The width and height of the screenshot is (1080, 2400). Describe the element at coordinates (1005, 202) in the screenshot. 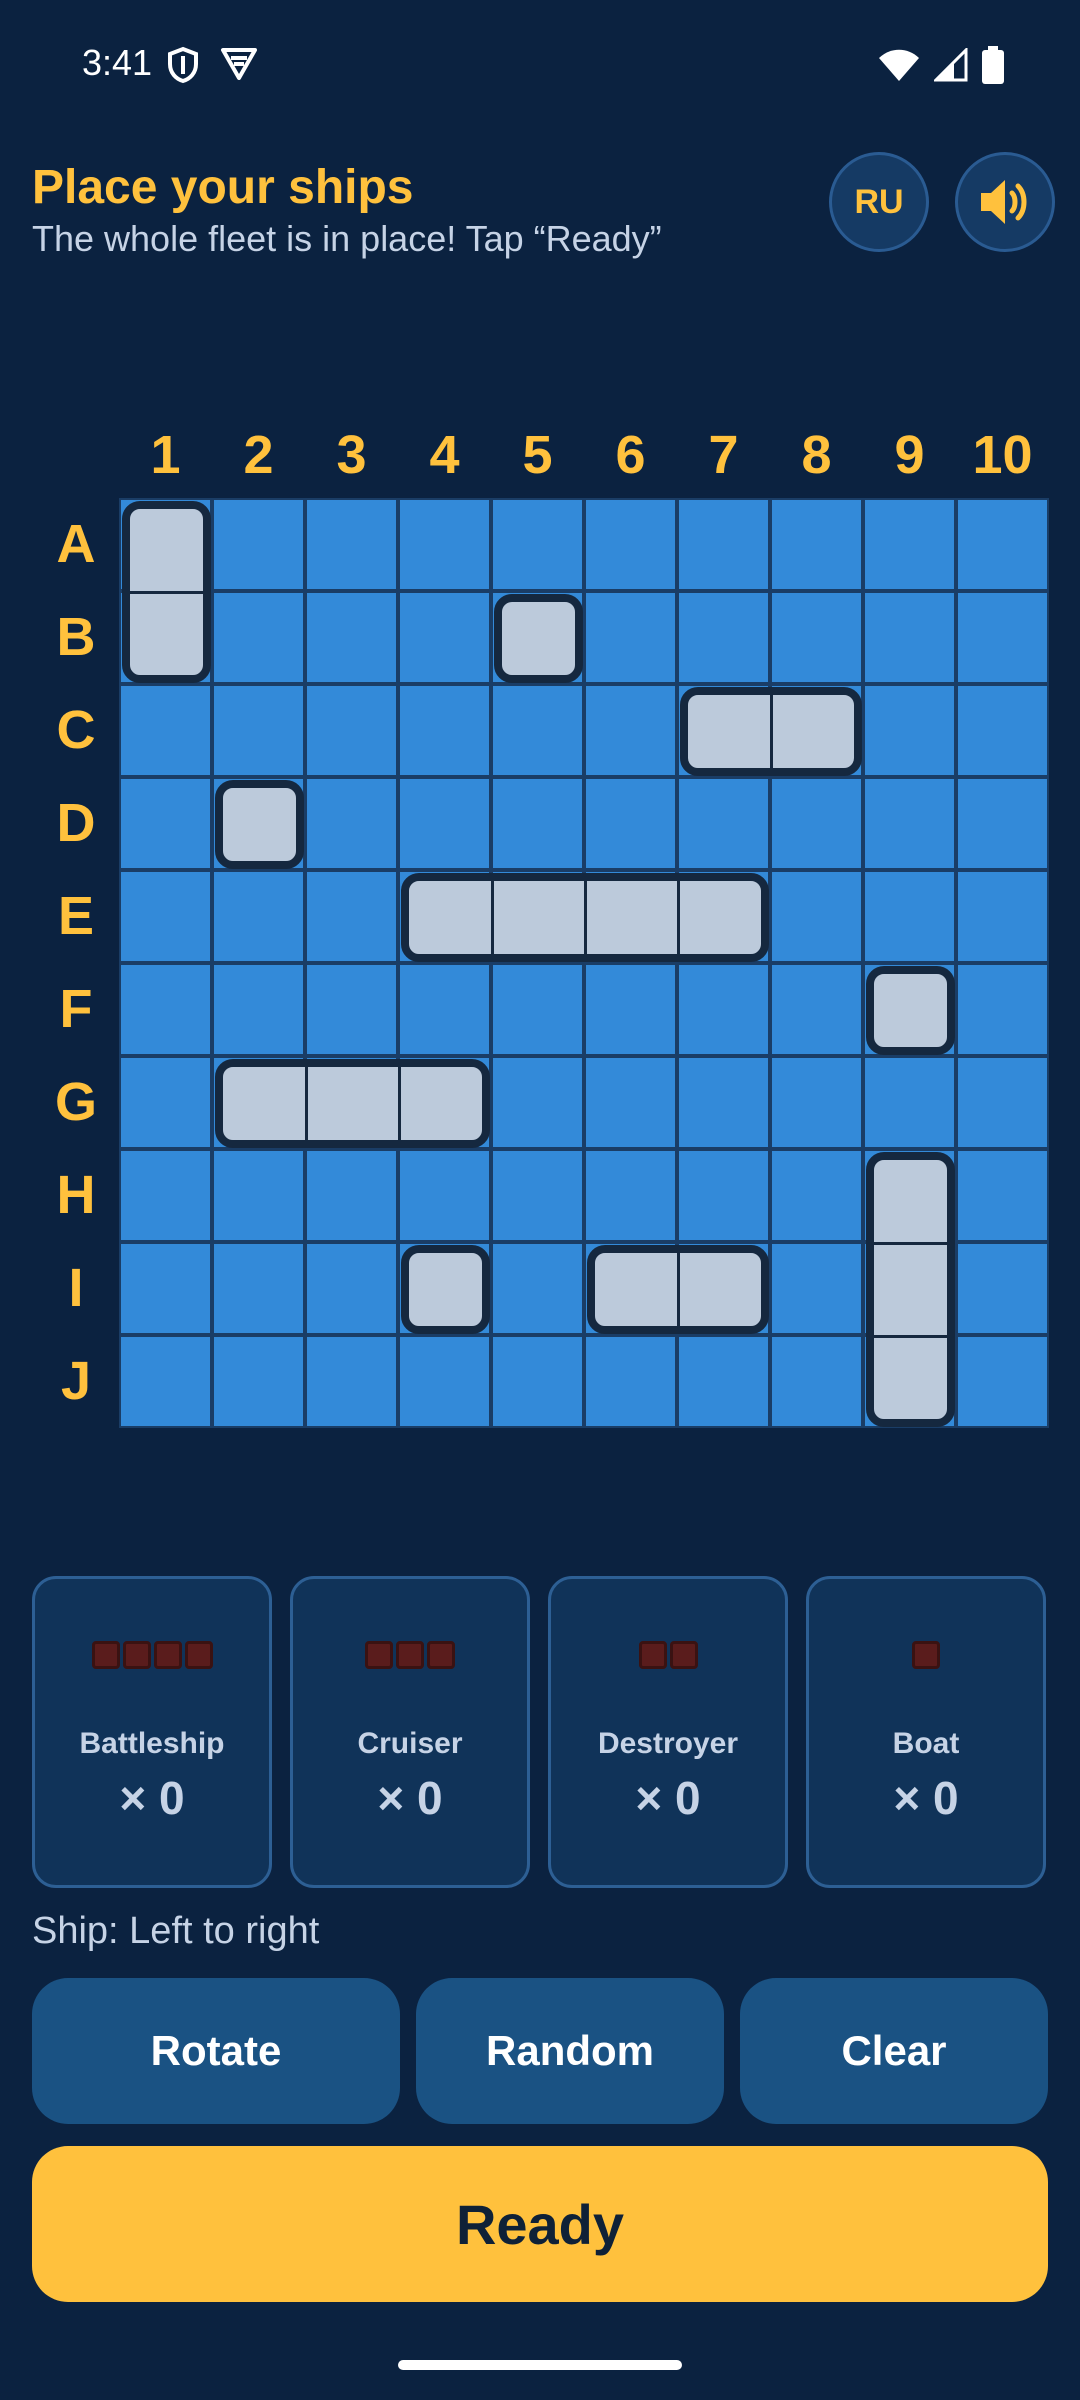

I see `sound-button` at that location.